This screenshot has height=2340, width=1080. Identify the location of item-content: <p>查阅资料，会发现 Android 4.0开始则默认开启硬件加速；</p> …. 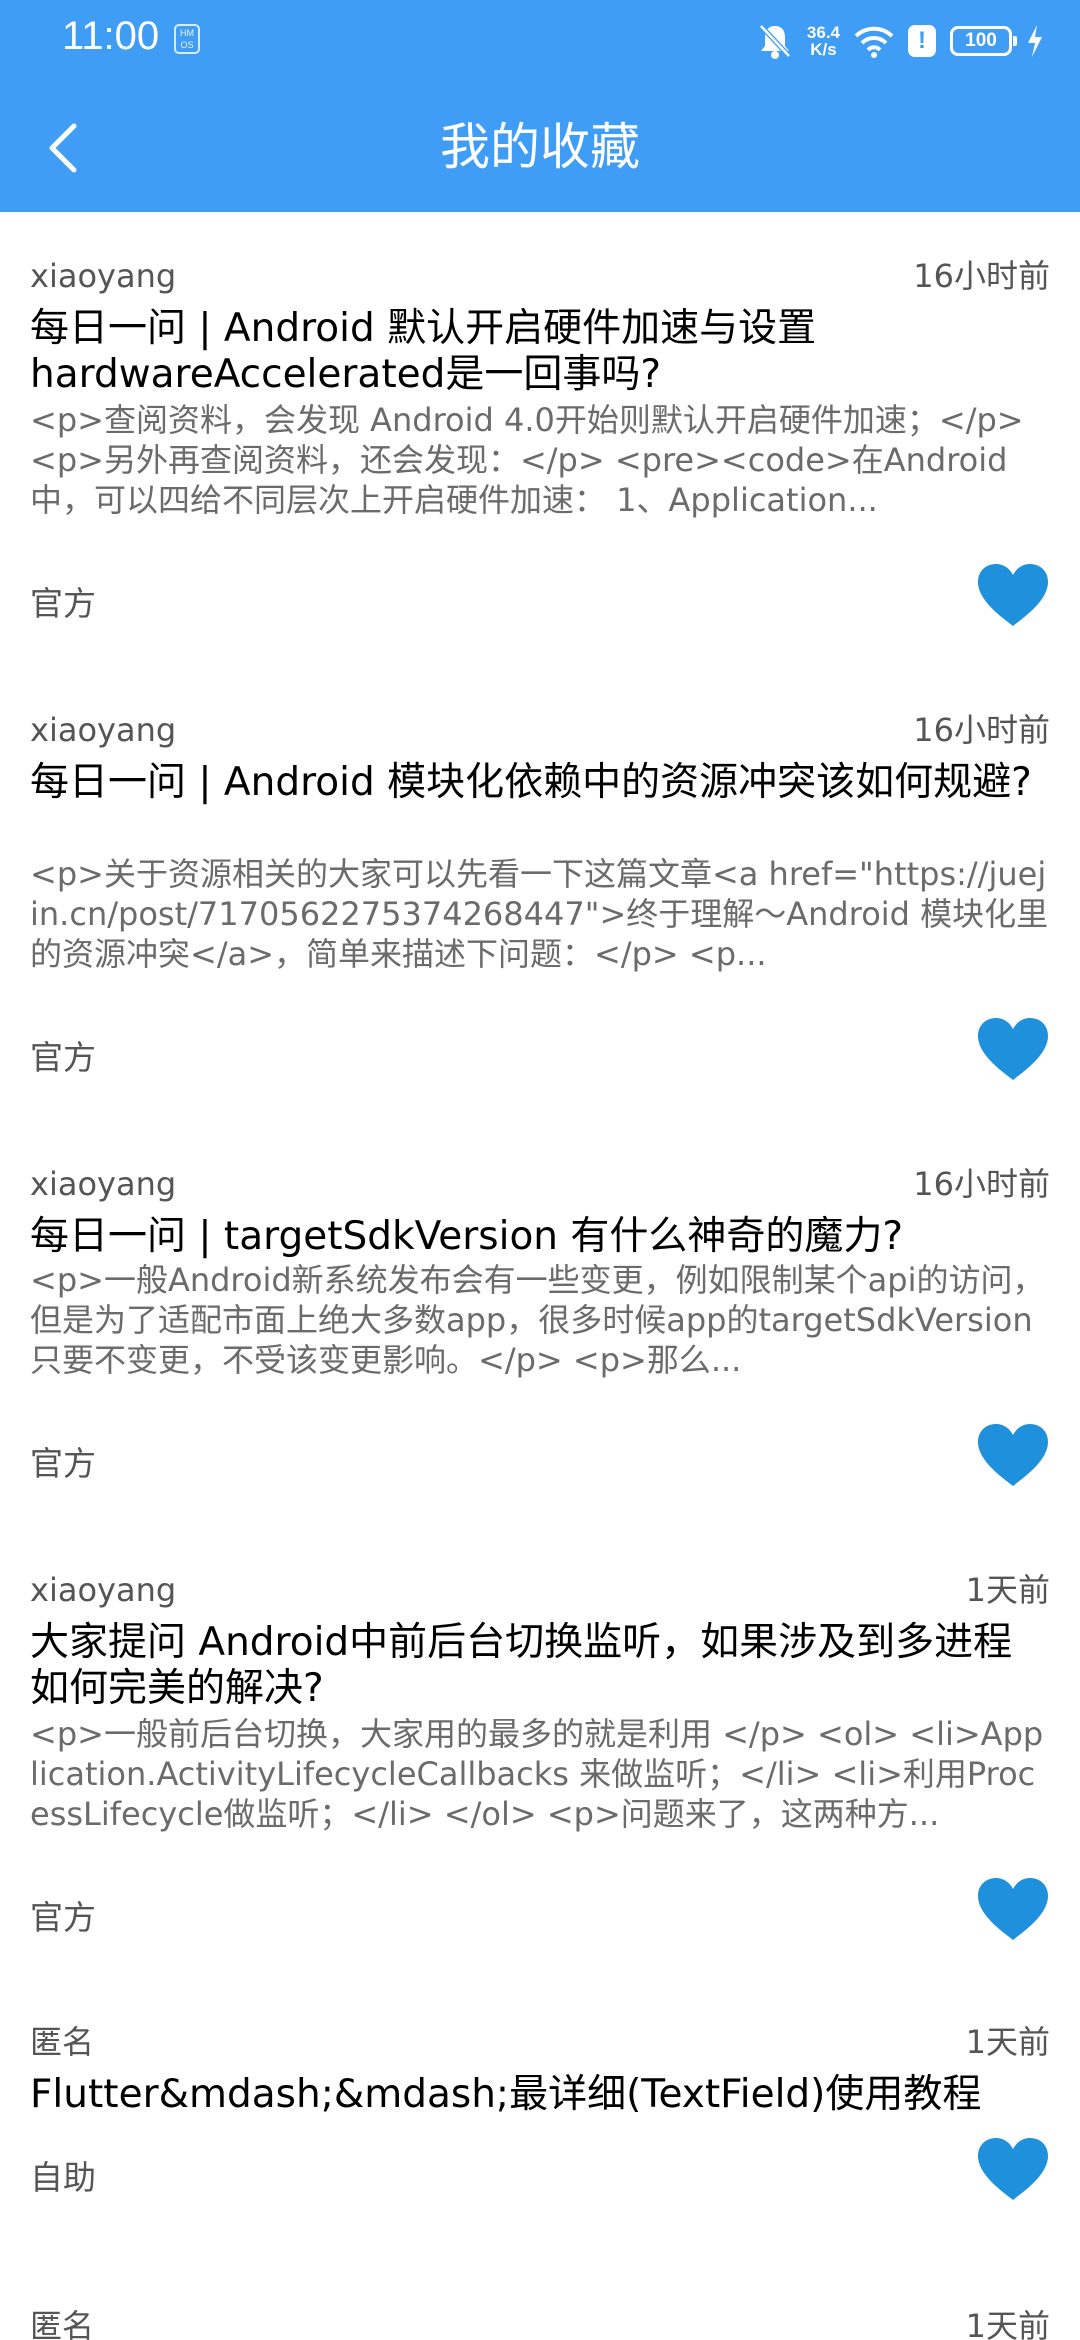
(527, 460).